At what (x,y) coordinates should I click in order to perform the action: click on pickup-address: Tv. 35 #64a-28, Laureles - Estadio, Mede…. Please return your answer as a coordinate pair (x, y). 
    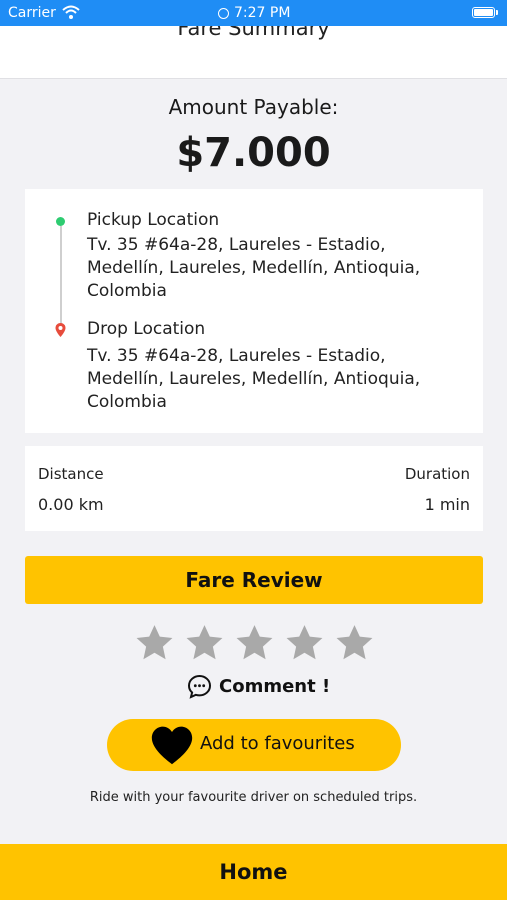
    Looking at the image, I should click on (272, 268).